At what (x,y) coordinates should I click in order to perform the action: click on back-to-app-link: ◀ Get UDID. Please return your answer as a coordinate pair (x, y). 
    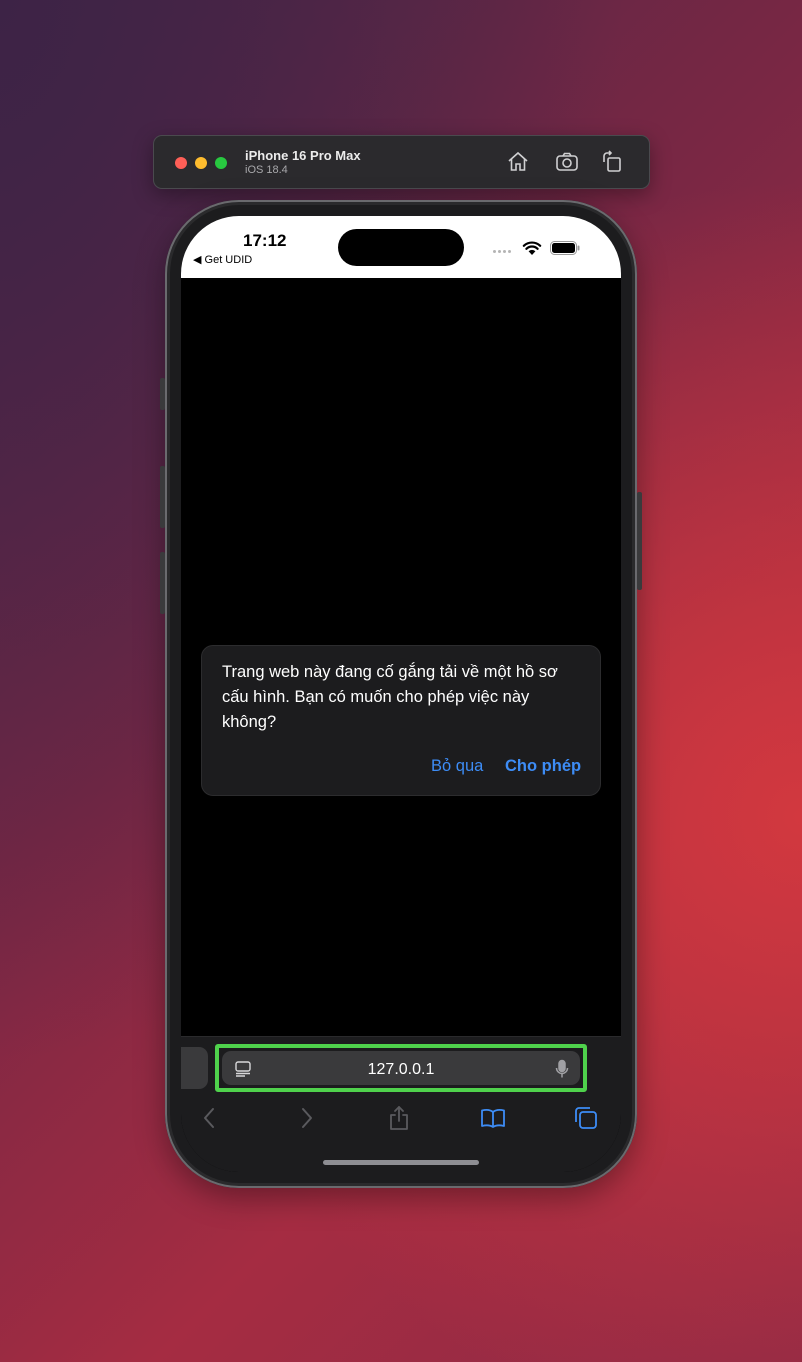
    Looking at the image, I should click on (222, 259).